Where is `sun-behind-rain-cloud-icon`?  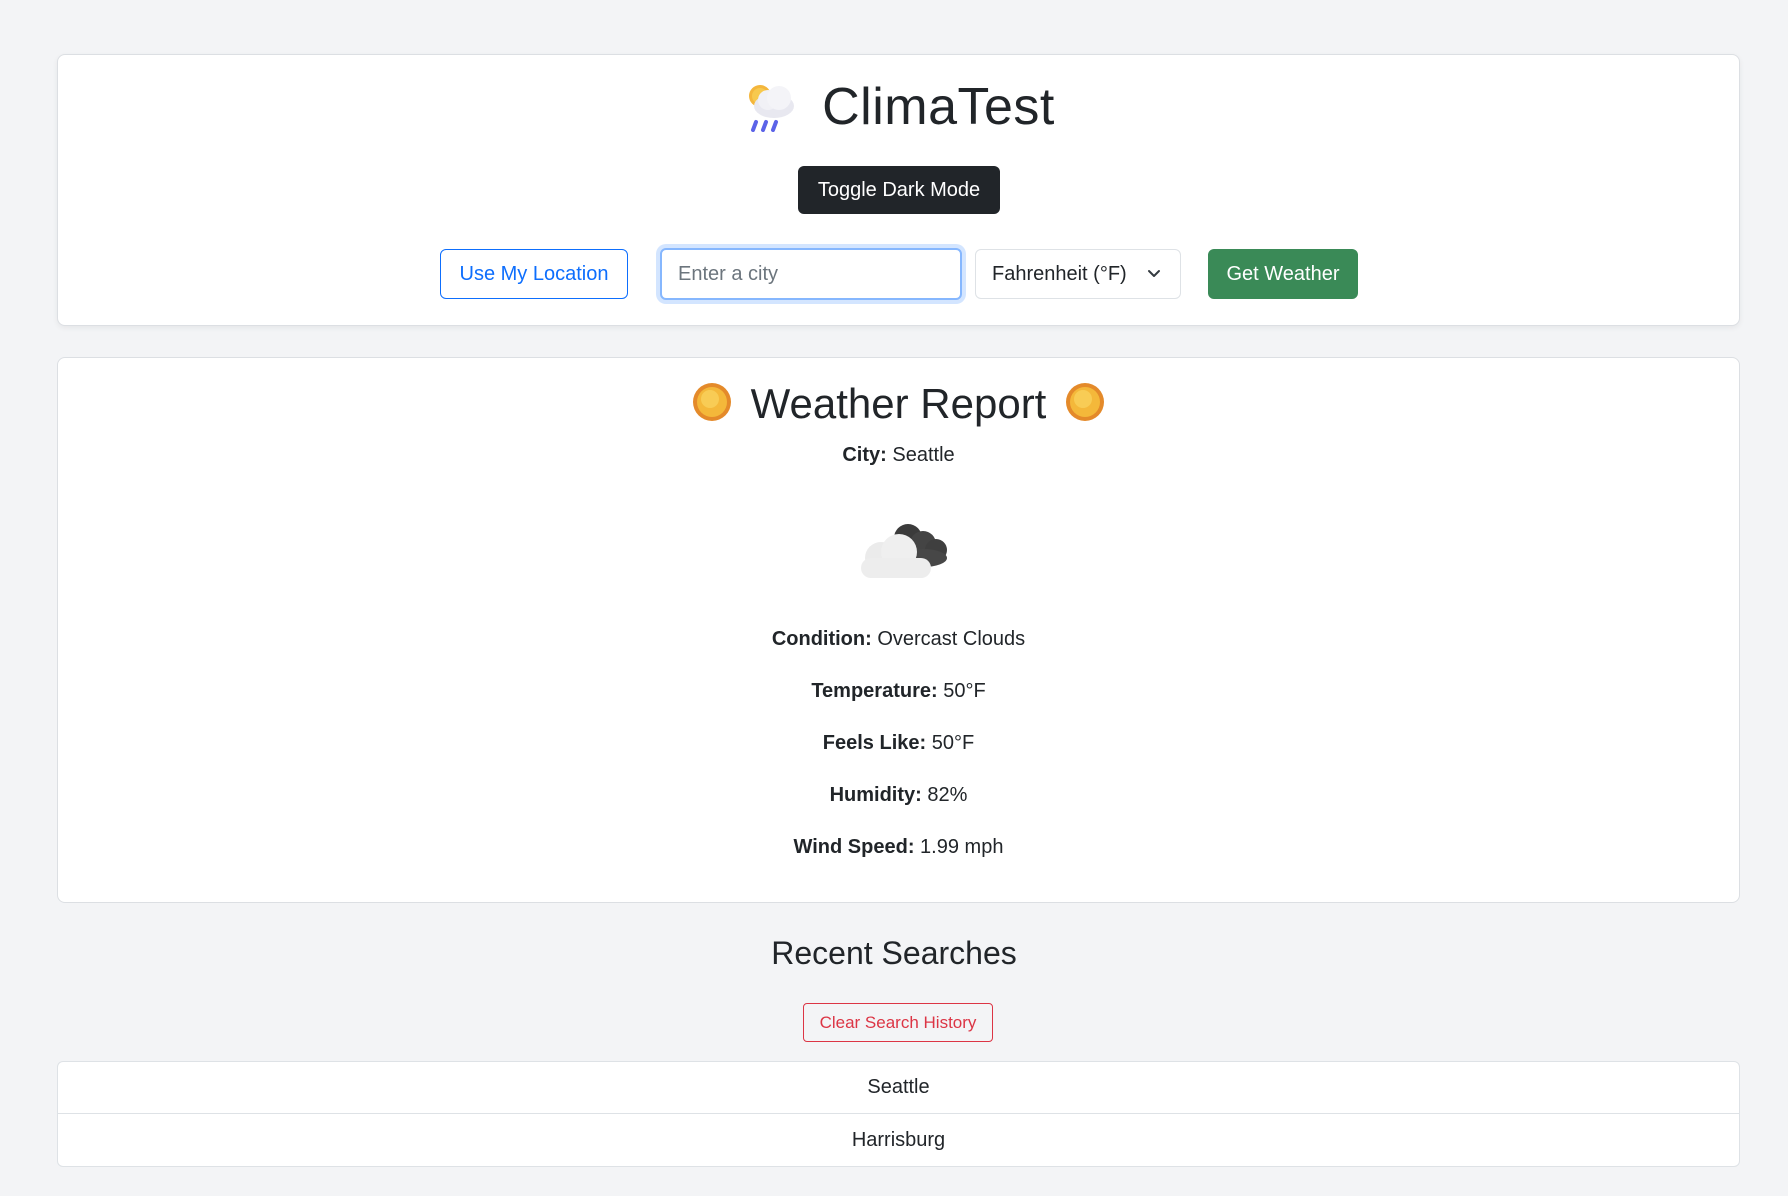
sun-behind-rain-cloud-icon is located at coordinates (771, 107).